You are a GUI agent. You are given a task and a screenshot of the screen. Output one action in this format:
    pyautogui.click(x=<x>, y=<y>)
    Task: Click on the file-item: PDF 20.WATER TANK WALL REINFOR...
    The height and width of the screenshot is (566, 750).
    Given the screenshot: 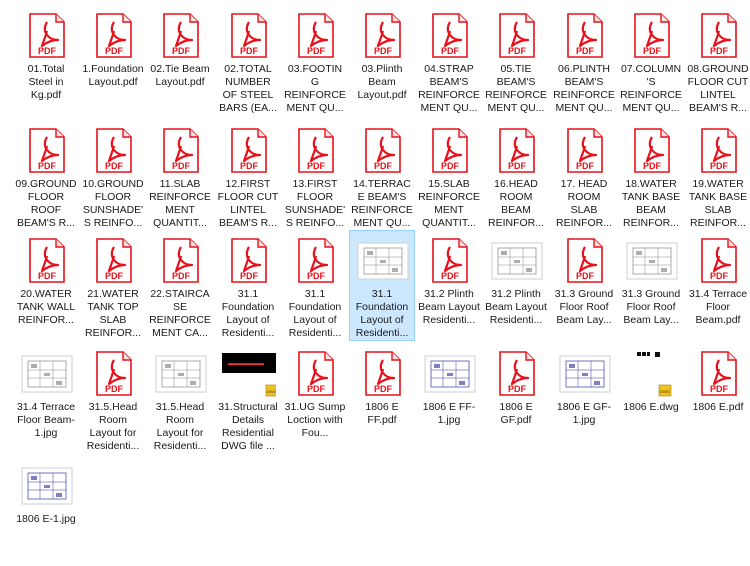 What is the action you would take?
    pyautogui.click(x=46, y=285)
    